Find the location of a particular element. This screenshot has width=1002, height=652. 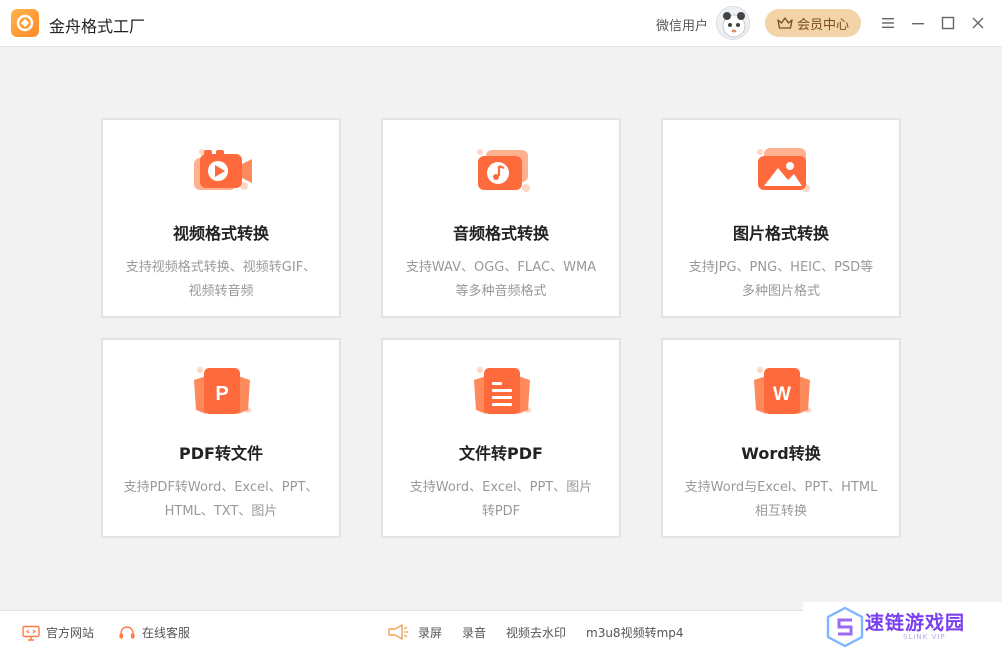

card-desc-line: 多种图片格式 is located at coordinates (780, 291).